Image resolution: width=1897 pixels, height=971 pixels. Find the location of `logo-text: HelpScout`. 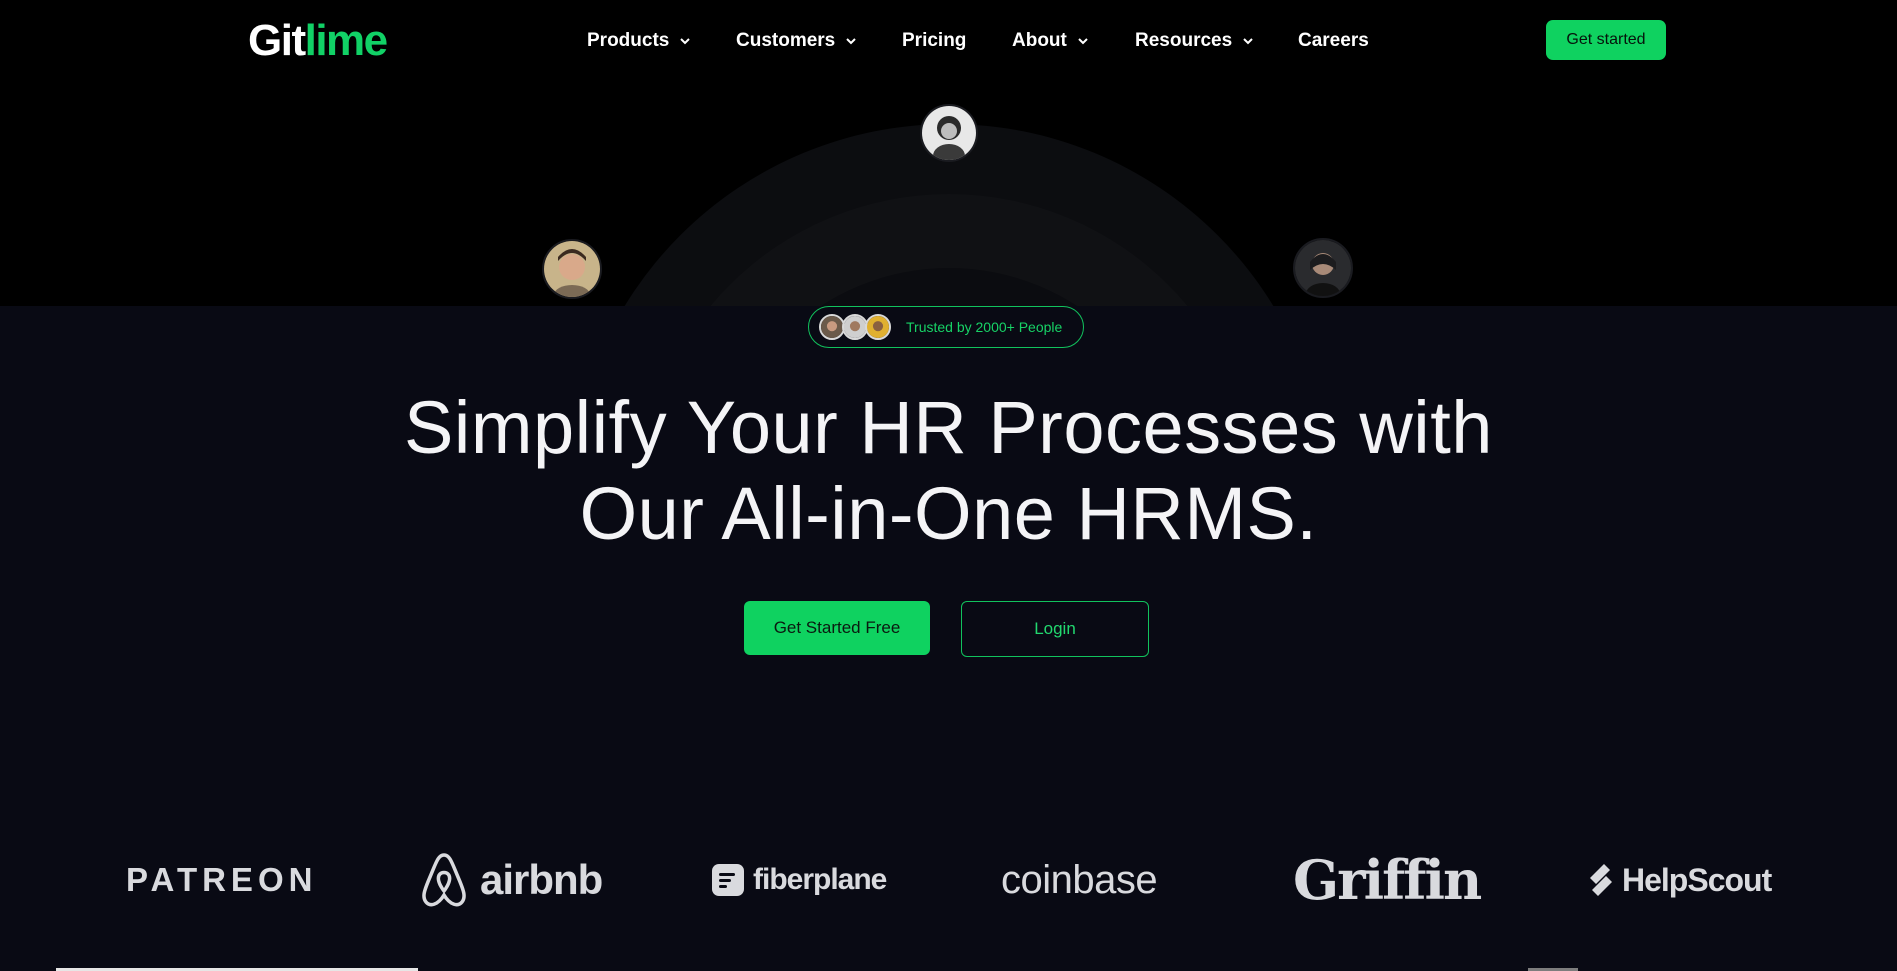

logo-text: HelpScout is located at coordinates (1697, 879).